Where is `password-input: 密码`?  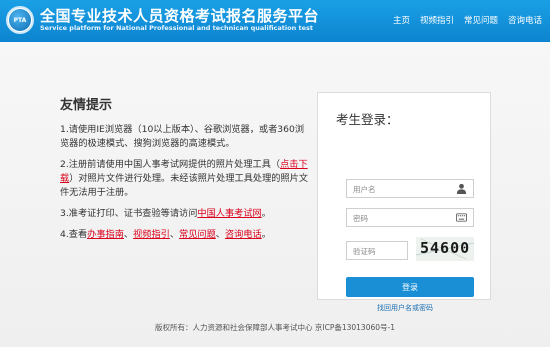 password-input: 密码 is located at coordinates (410, 217).